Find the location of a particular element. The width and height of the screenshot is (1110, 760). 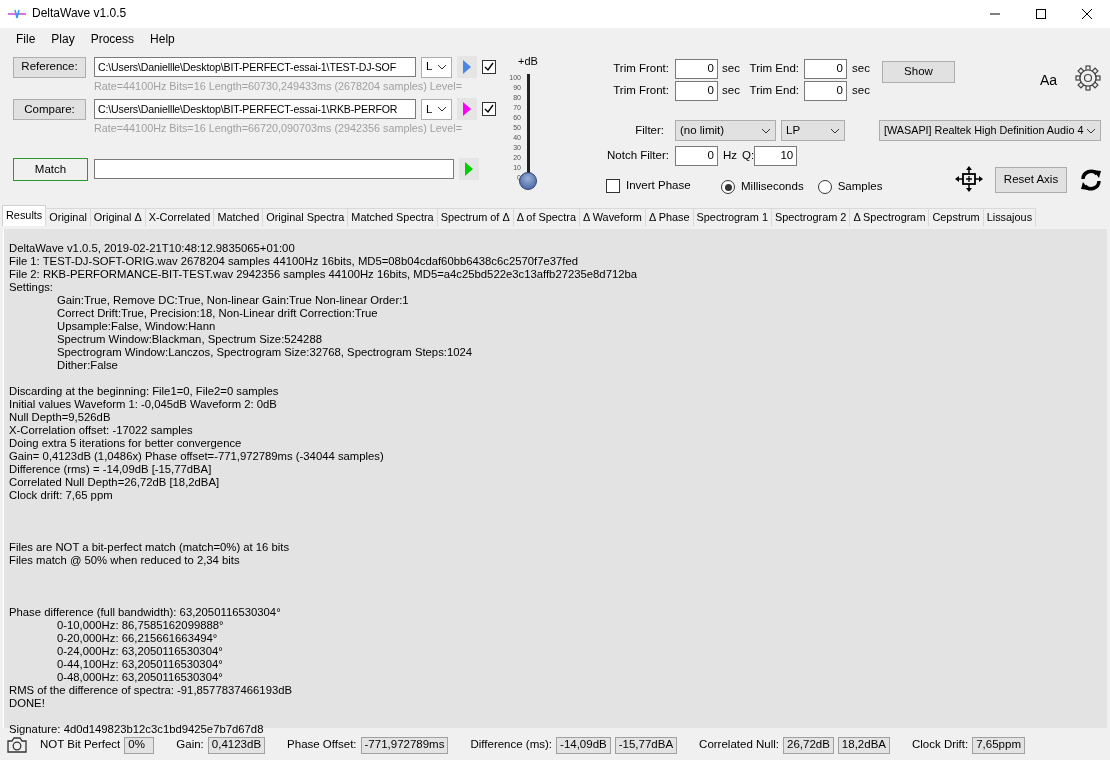

result-line: Spectrum Window:Blackman, Spectrum Size:524288 is located at coordinates (189, 339).